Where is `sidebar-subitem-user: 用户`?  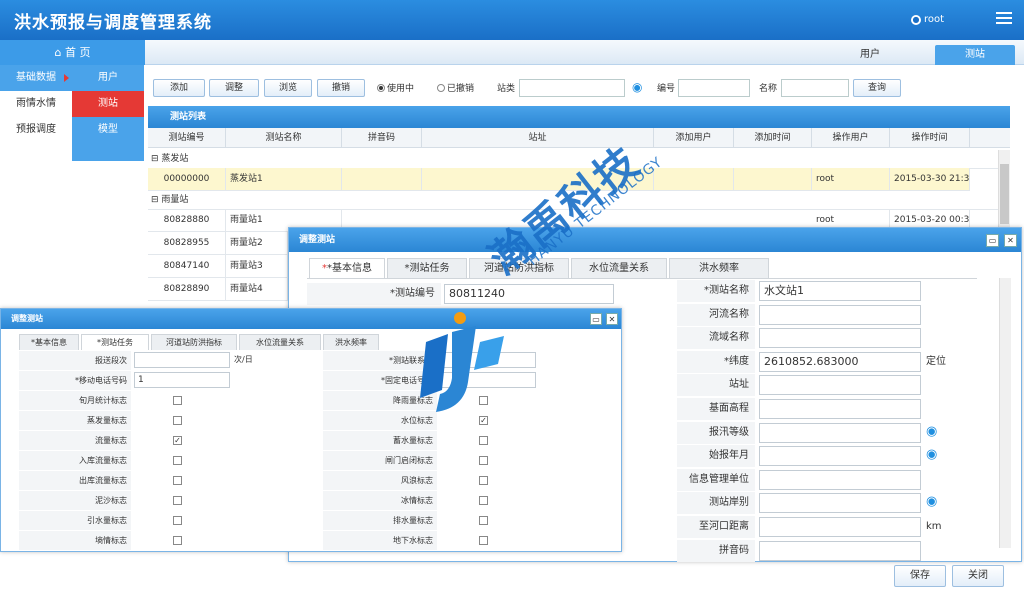 sidebar-subitem-user: 用户 is located at coordinates (108, 78).